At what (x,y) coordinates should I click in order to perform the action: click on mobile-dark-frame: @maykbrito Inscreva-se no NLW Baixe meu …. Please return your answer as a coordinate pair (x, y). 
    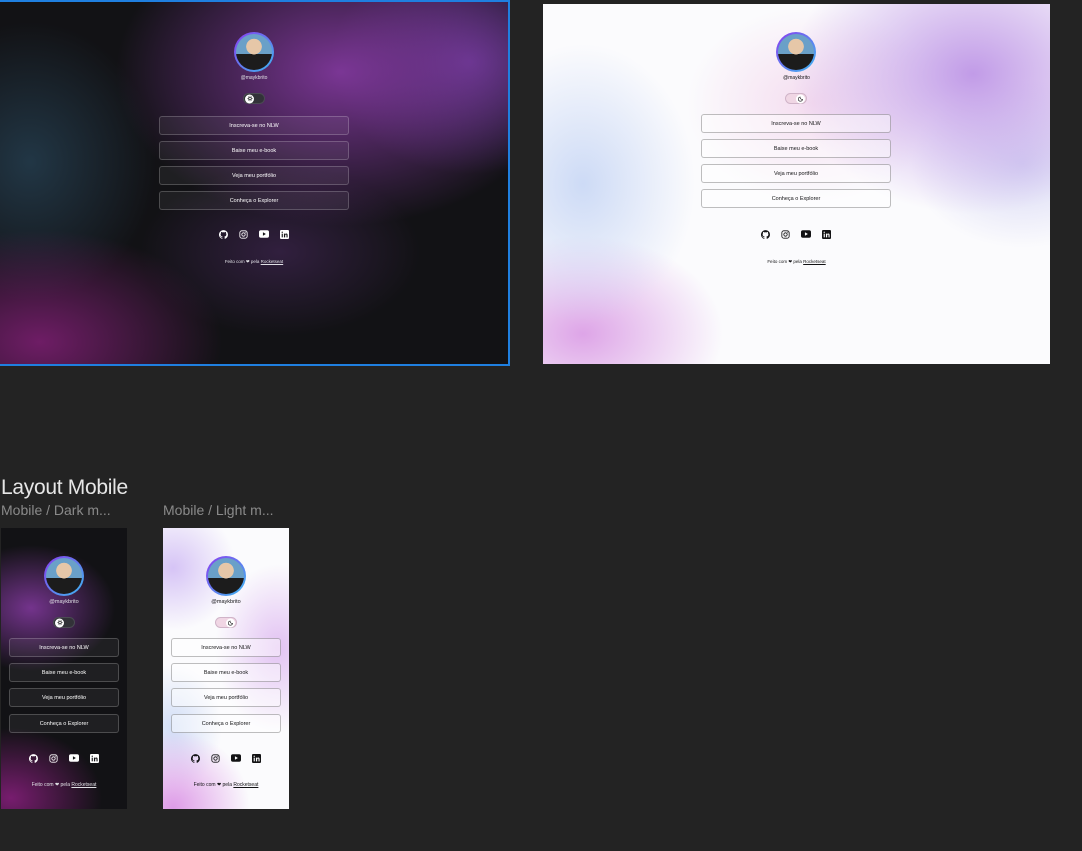
    Looking at the image, I should click on (64, 668).